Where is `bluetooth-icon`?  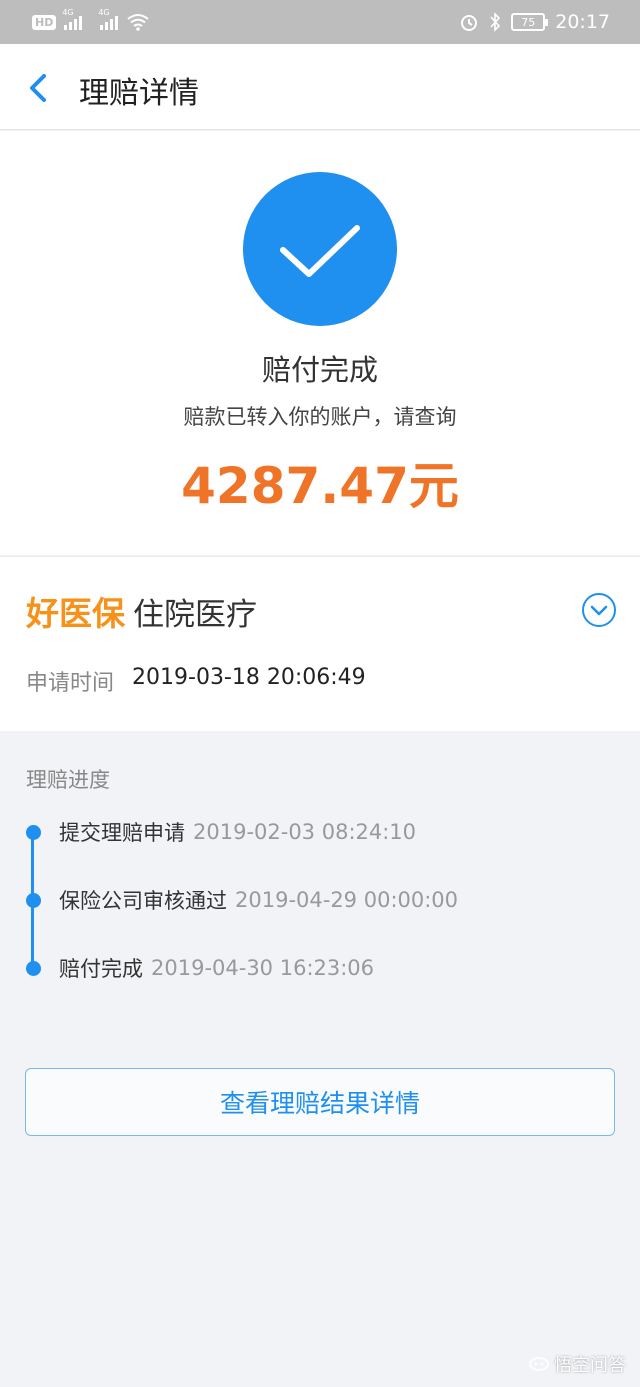
bluetooth-icon is located at coordinates (495, 22).